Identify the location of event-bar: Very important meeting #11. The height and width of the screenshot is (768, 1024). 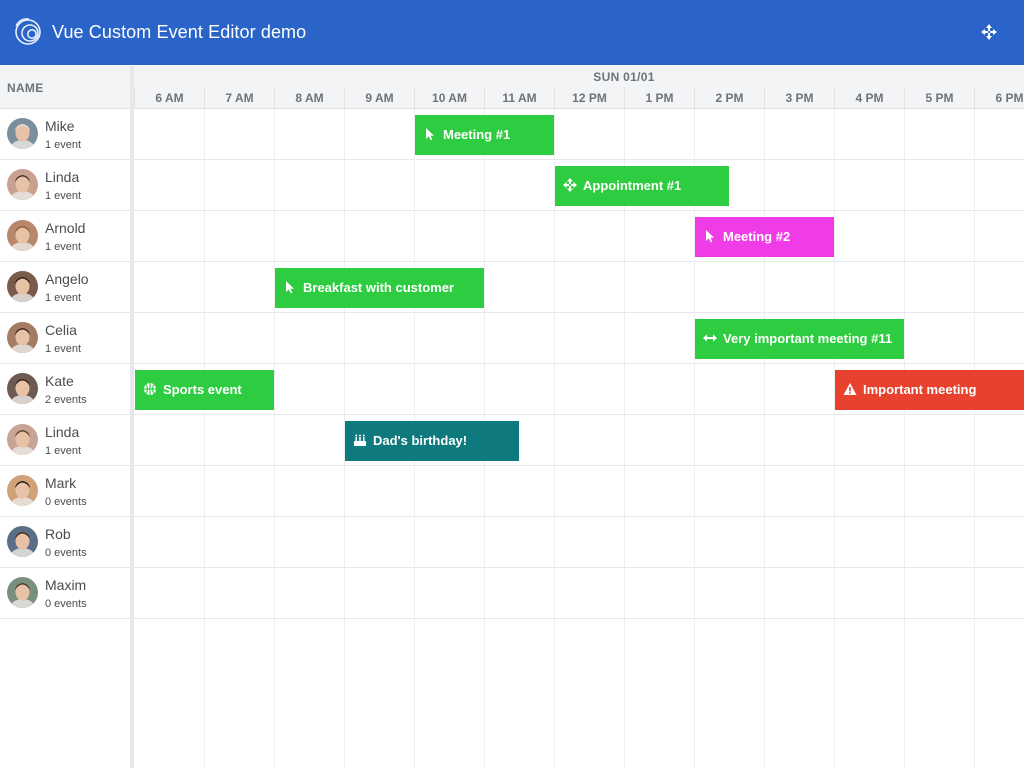
(799, 339).